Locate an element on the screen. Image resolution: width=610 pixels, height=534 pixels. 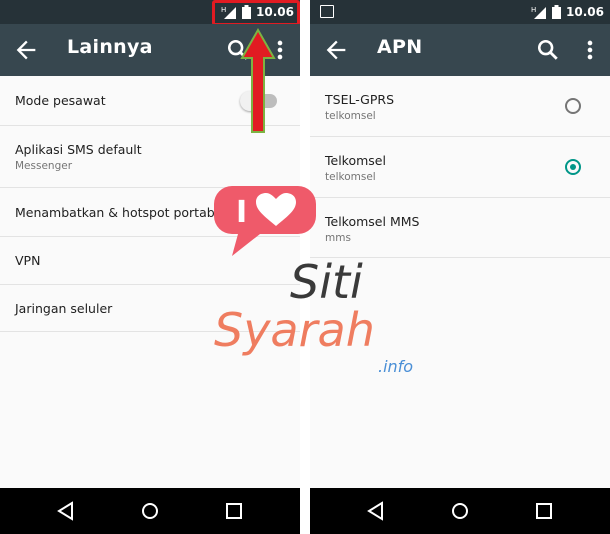
status-time: 10.06 is located at coordinates (585, 12).